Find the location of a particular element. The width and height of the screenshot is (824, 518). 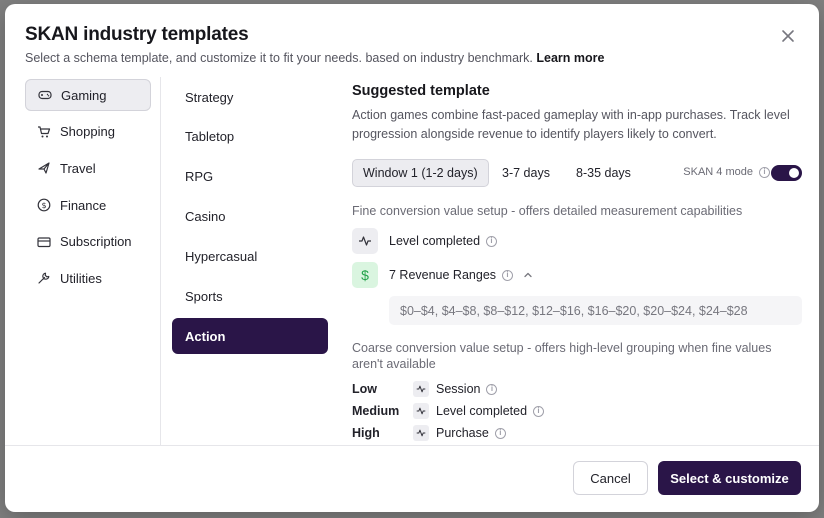

game-type-hypercasual: Hypercasual is located at coordinates (250, 257).